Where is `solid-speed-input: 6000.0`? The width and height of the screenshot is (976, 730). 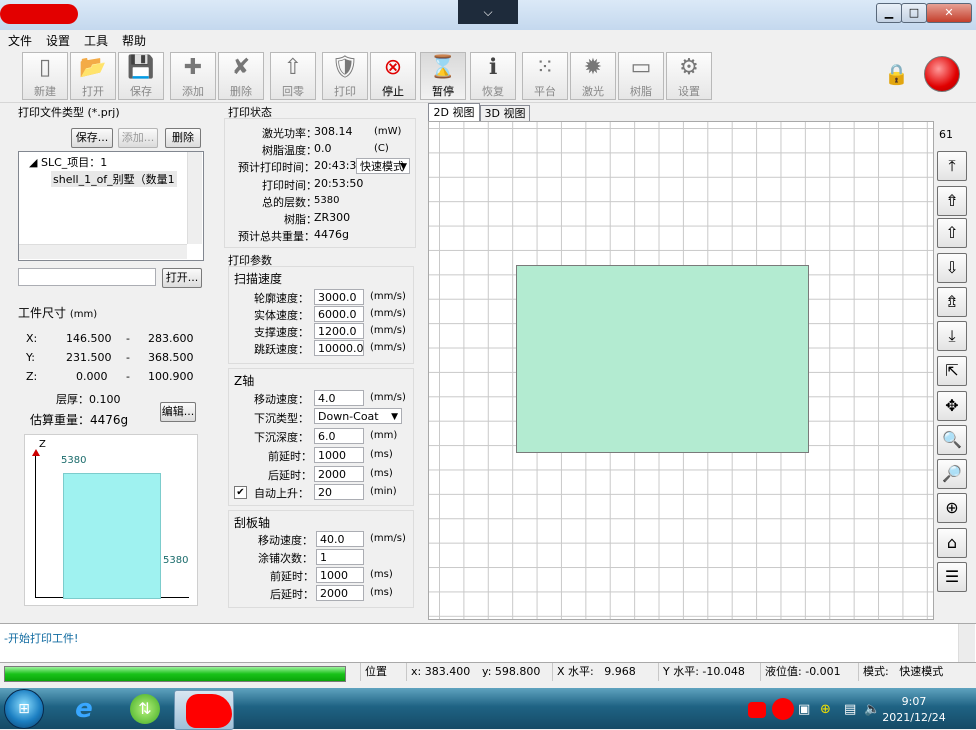 solid-speed-input: 6000.0 is located at coordinates (339, 314).